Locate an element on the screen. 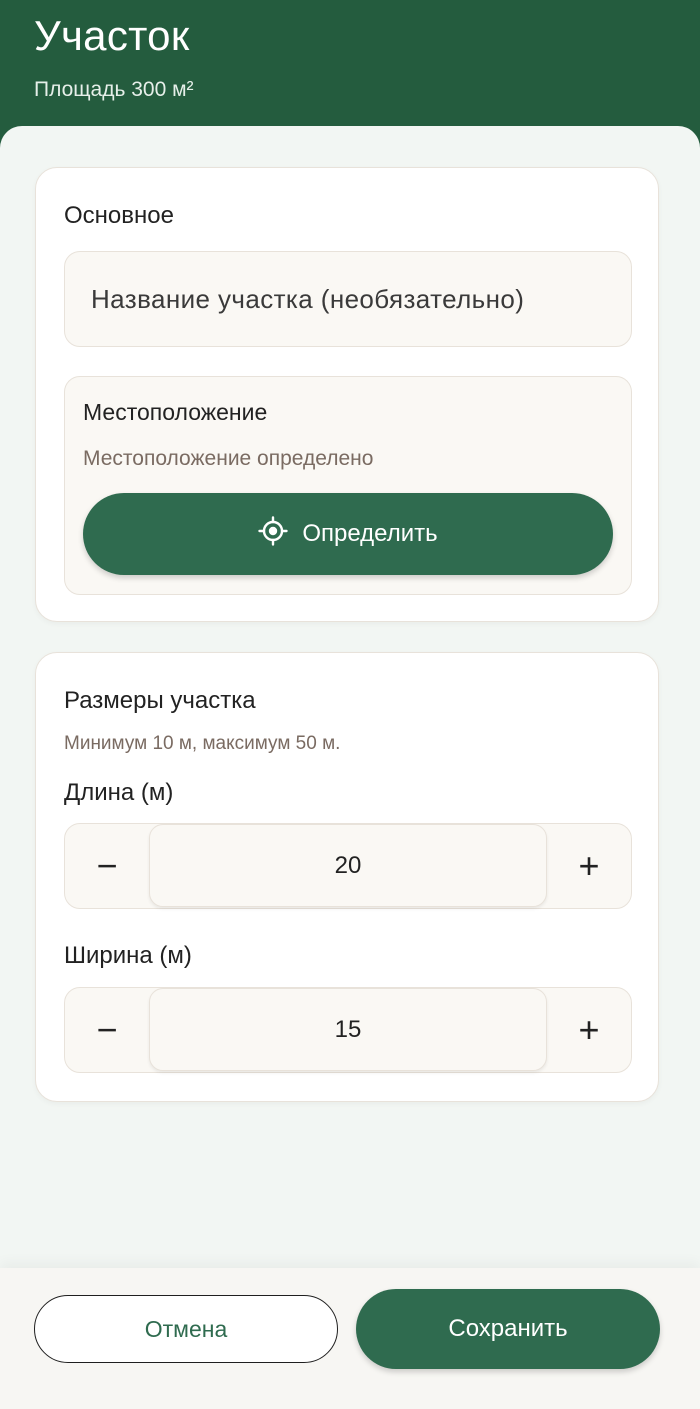 This screenshot has width=700, height=1409. size-section-title: Размеры участка is located at coordinates (160, 700).